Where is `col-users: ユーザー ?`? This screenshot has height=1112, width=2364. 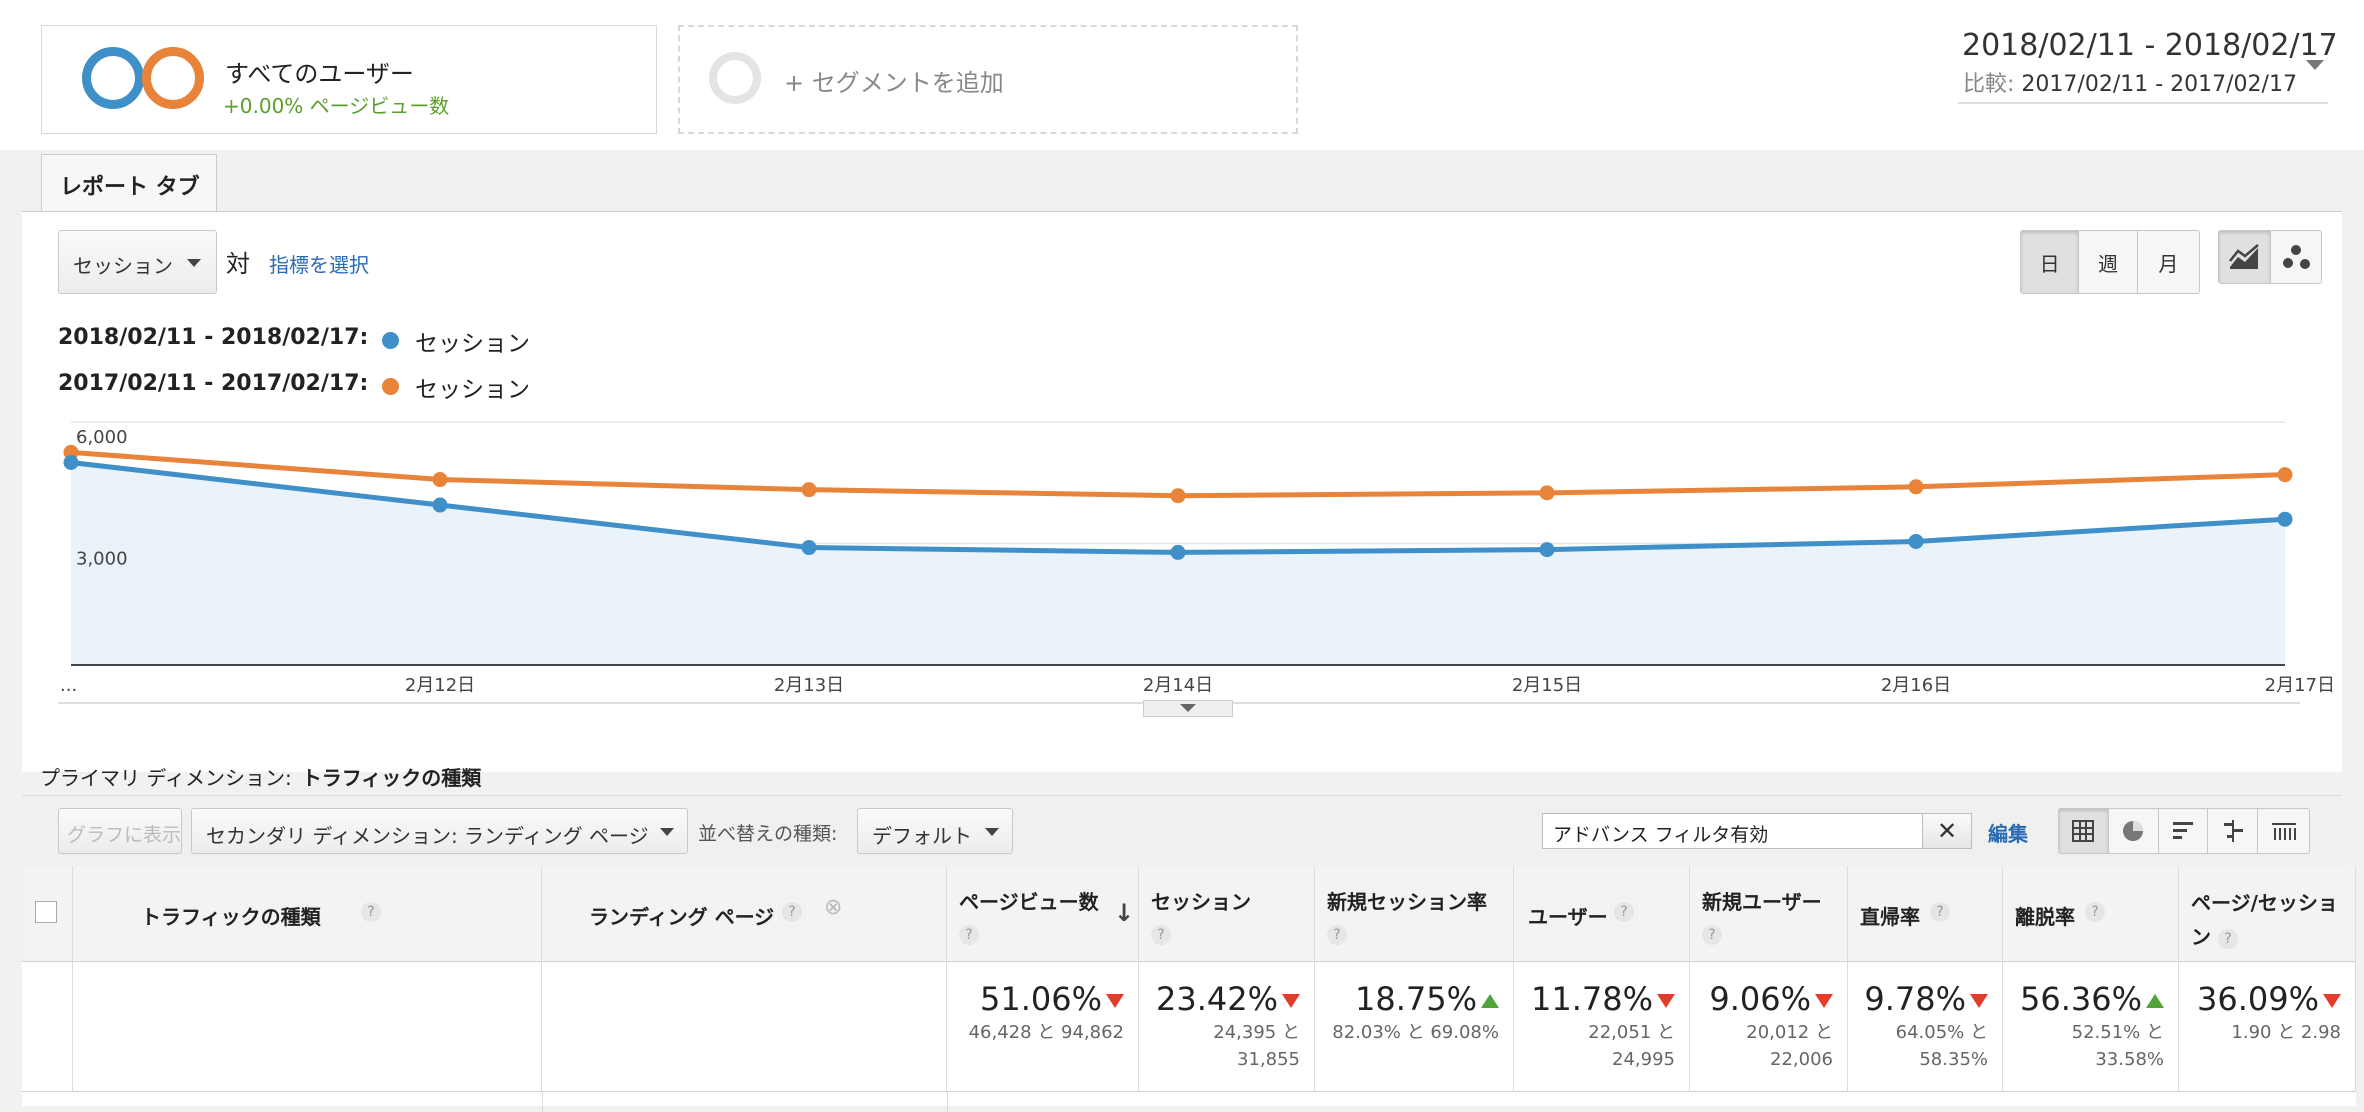
col-users: ユーザー ? is located at coordinates (1602, 914).